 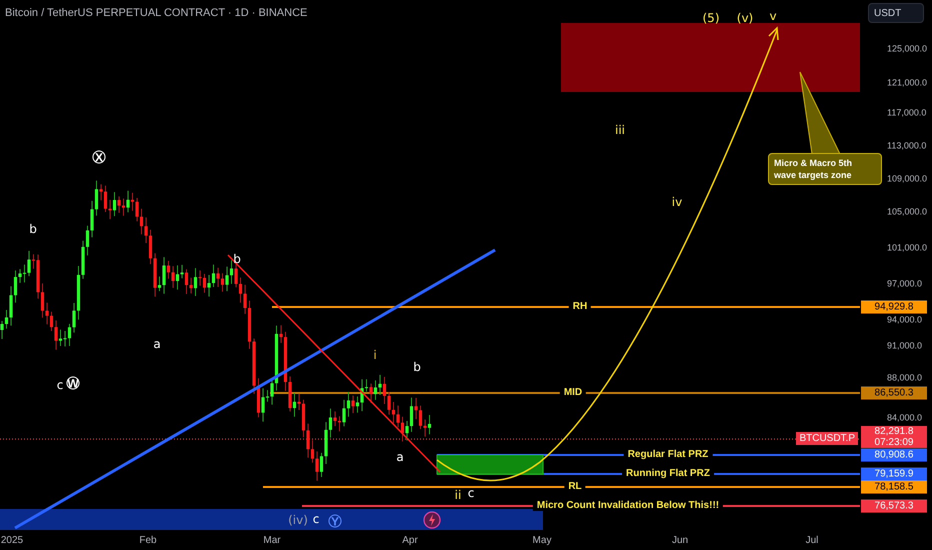 What do you see at coordinates (894, 474) in the screenshot?
I see `price-badge: 79,159.9` at bounding box center [894, 474].